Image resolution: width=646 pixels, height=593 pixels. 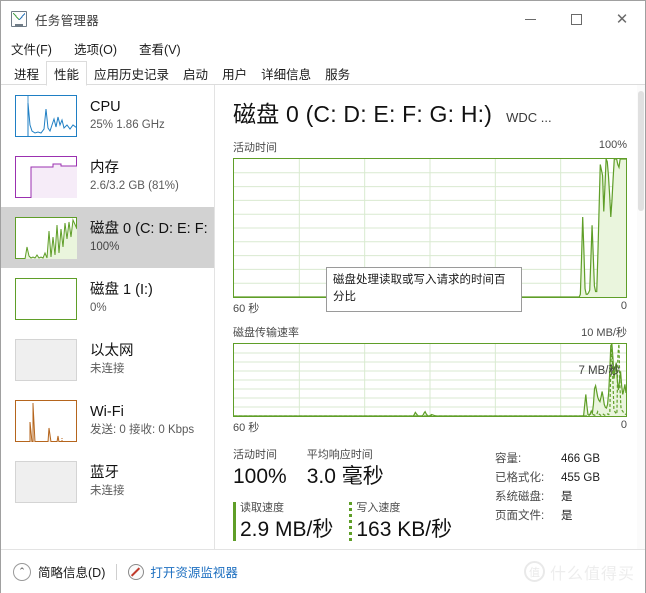 What do you see at coordinates (46, 176) in the screenshot?
I see `memory-thumbnail` at bounding box center [46, 176].